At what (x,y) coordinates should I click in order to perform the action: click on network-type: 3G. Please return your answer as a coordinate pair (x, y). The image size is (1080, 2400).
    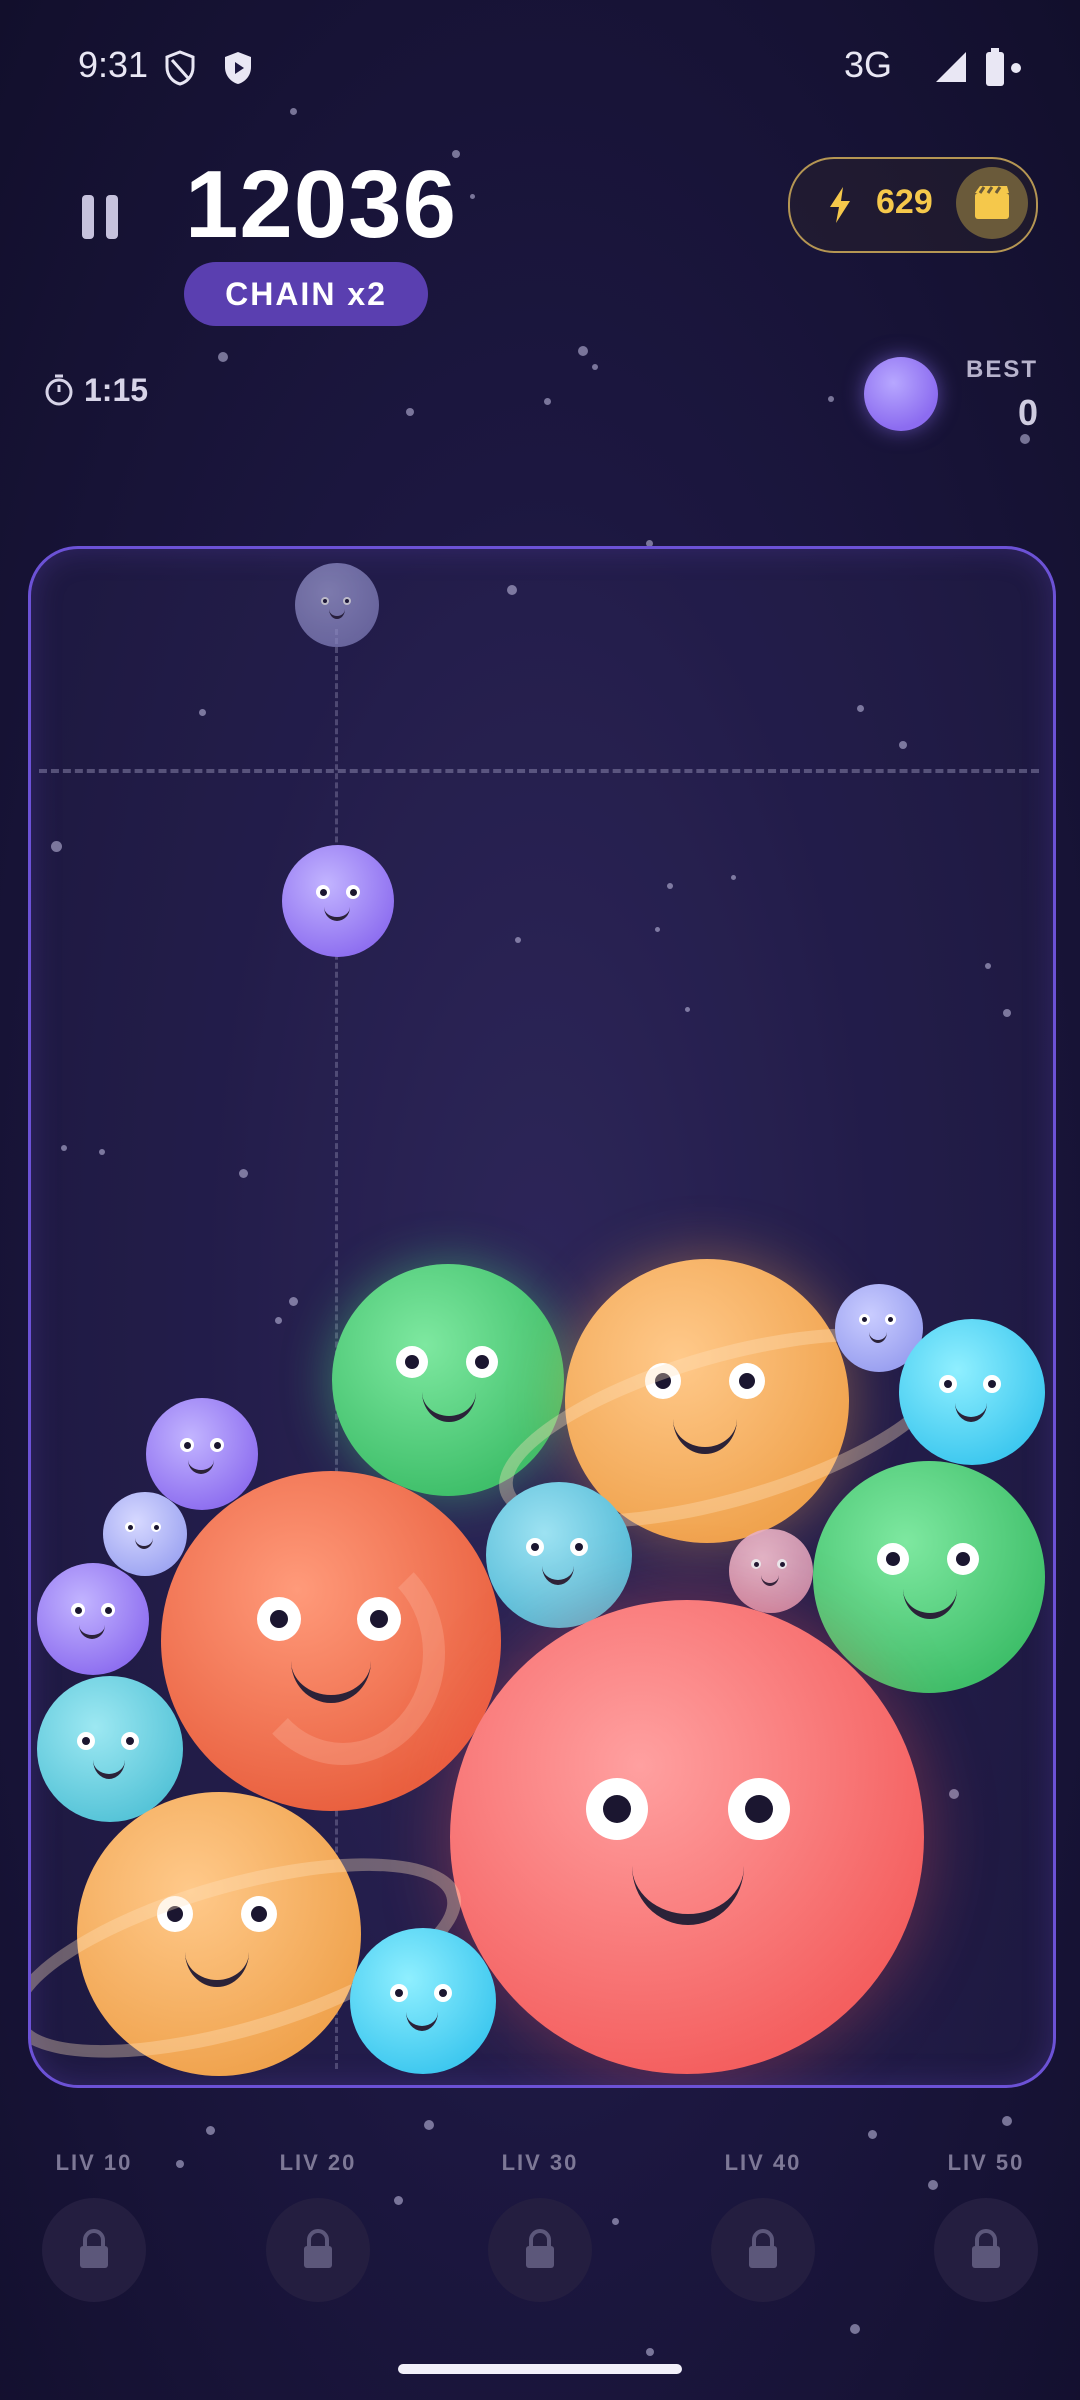
    Looking at the image, I should click on (867, 64).